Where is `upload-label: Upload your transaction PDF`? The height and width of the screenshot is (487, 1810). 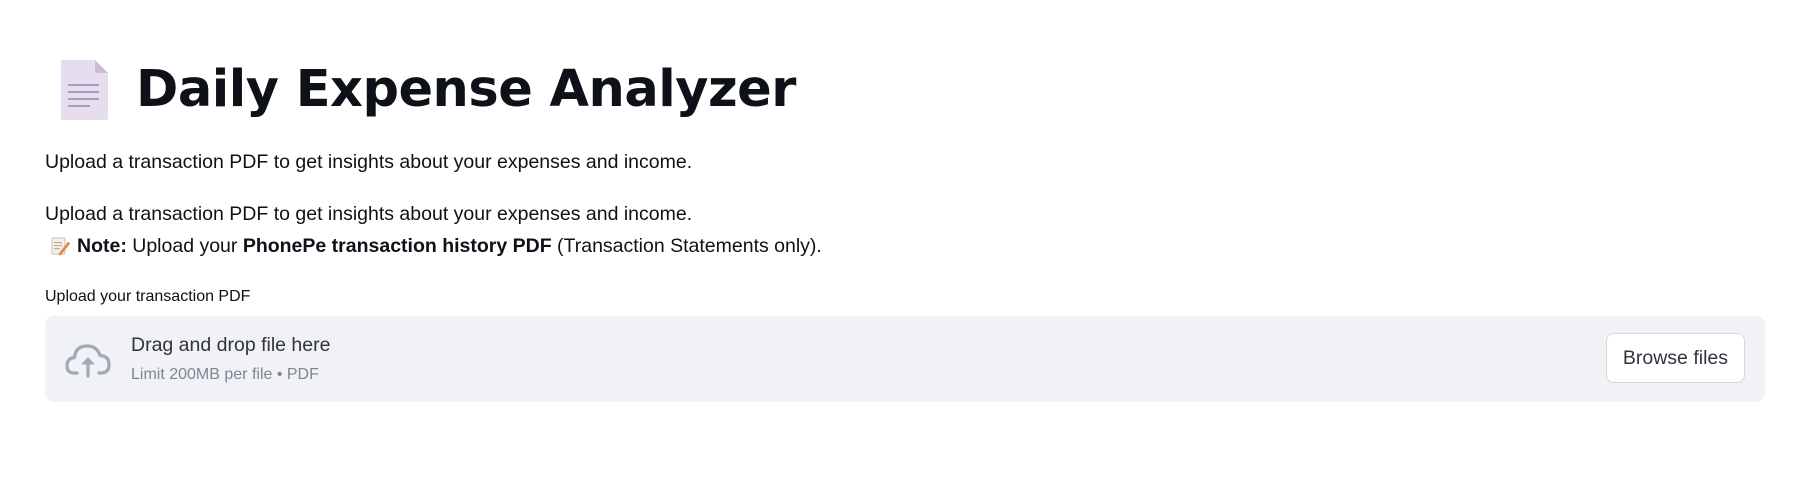 upload-label: Upload your transaction PDF is located at coordinates (148, 296).